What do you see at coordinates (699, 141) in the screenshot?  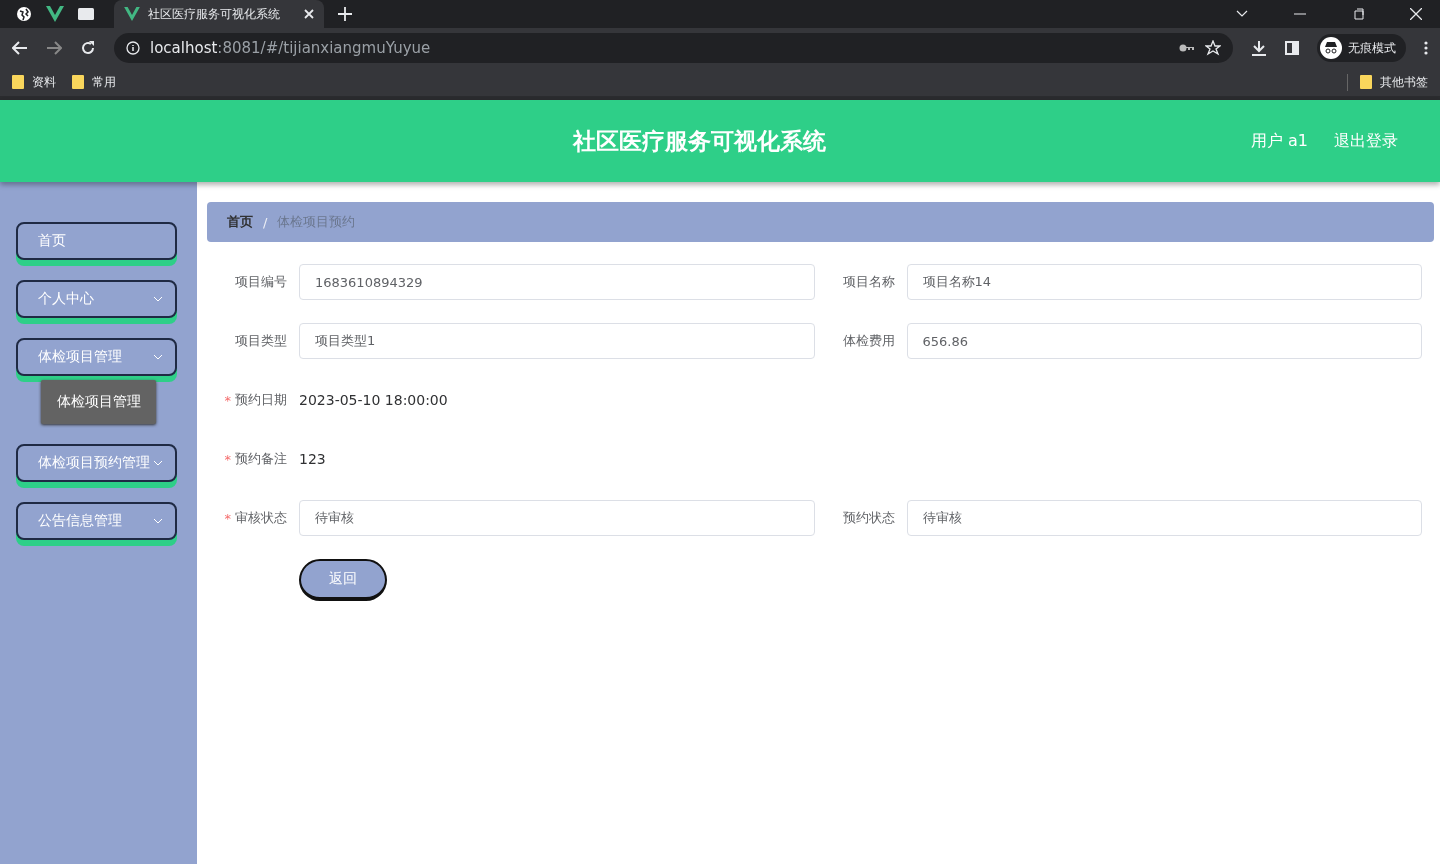 I see `app-title: 社区医疗服务可视化系统` at bounding box center [699, 141].